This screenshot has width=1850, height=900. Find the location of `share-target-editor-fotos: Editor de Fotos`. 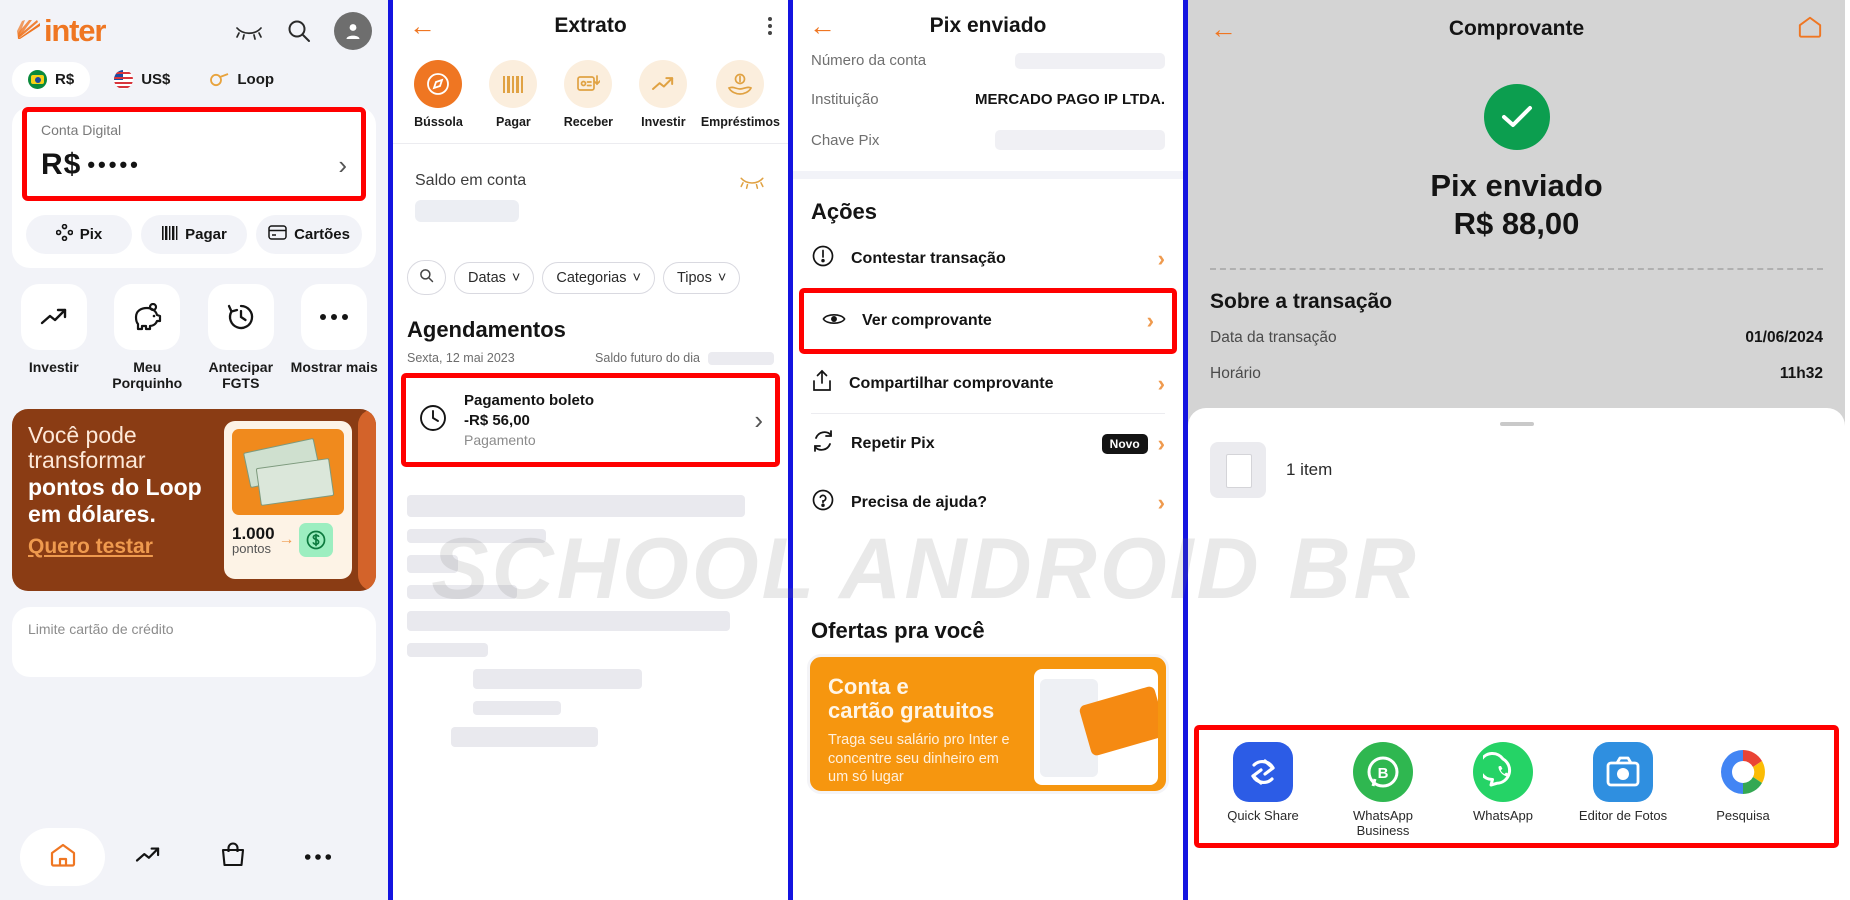

share-target-editor-fotos: Editor de Fotos is located at coordinates (1623, 783).